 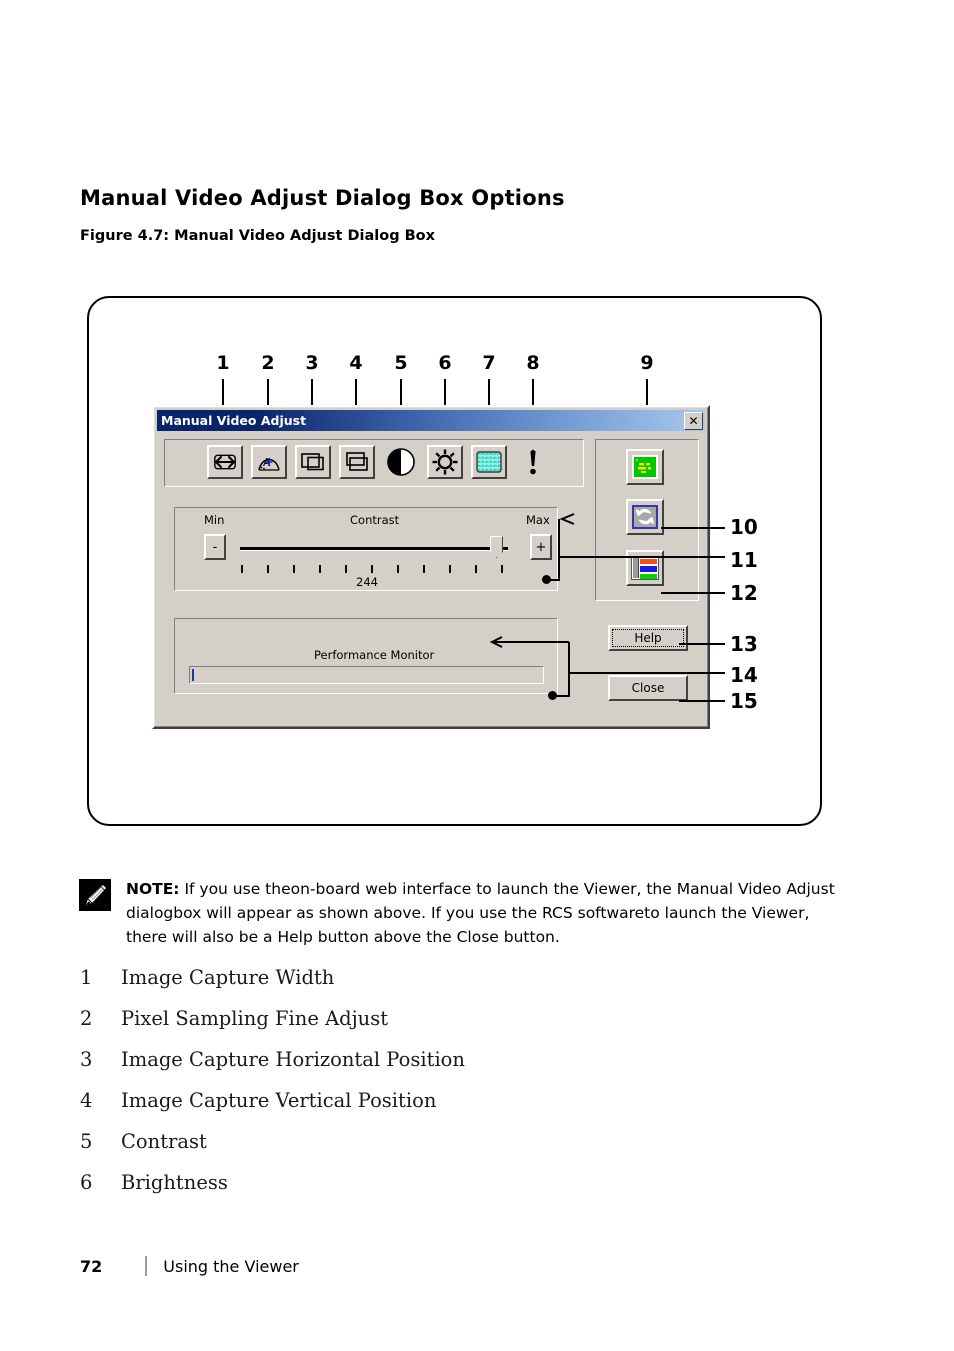 I want to click on test-pattern-red, so click(x=648, y=561).